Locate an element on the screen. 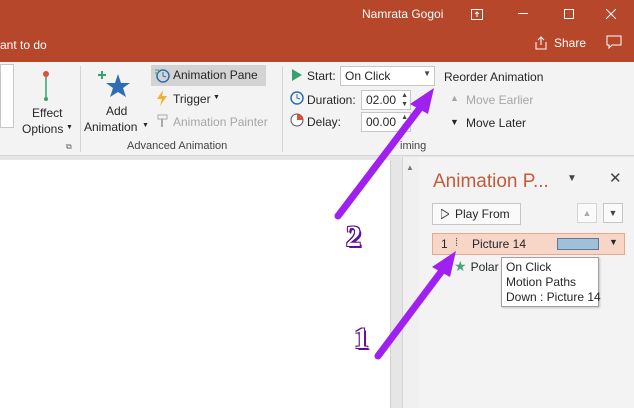 This screenshot has width=634, height=408. animation-painter-button: Animation Painter is located at coordinates (213, 122).